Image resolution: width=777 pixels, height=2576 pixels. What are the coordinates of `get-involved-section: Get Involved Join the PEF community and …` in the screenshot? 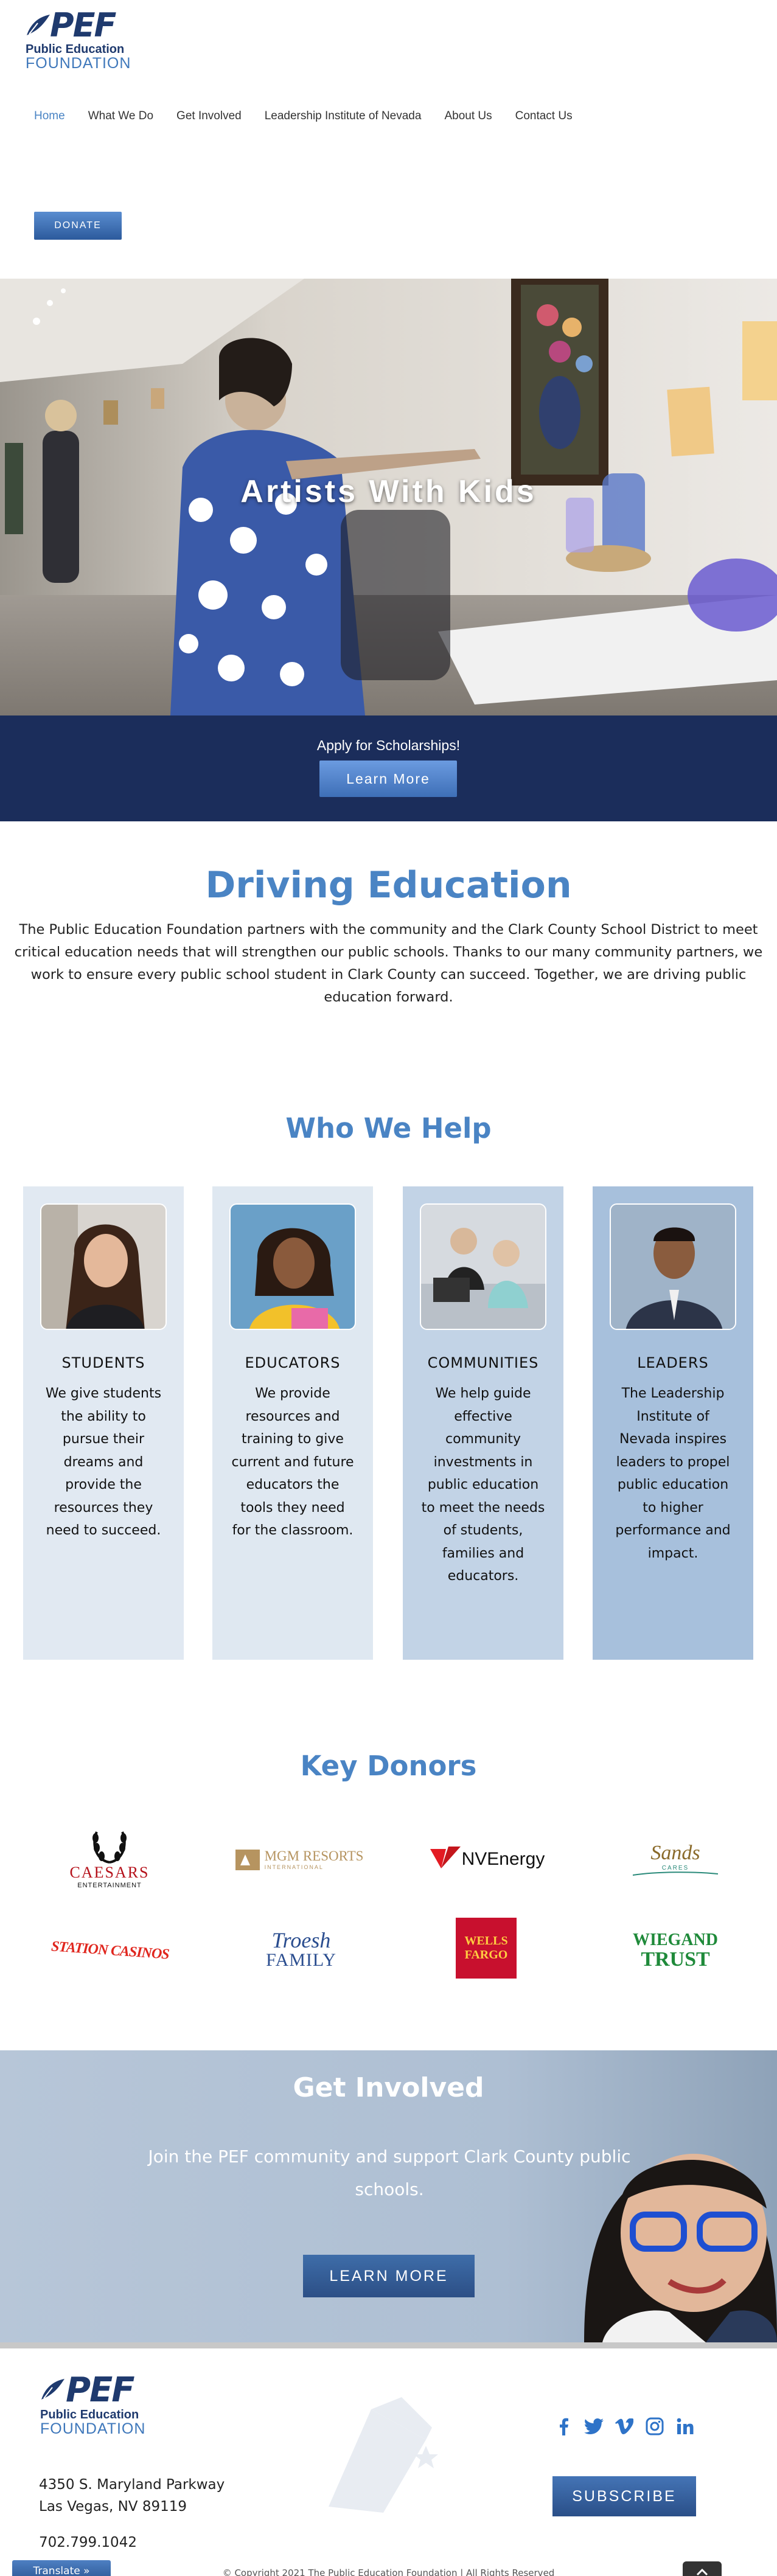 It's located at (388, 2196).